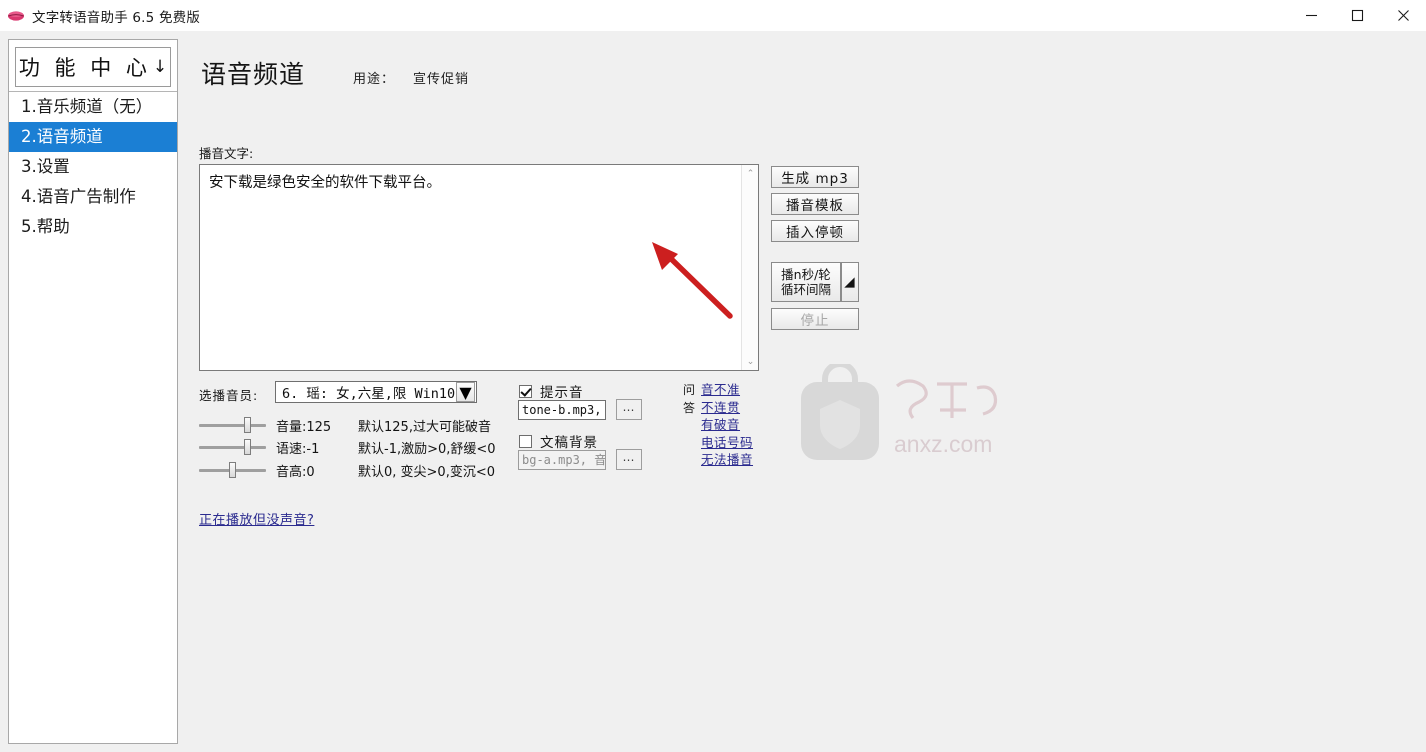 Image resolution: width=1426 pixels, height=752 pixels. I want to click on volume-slider-track, so click(232, 425).